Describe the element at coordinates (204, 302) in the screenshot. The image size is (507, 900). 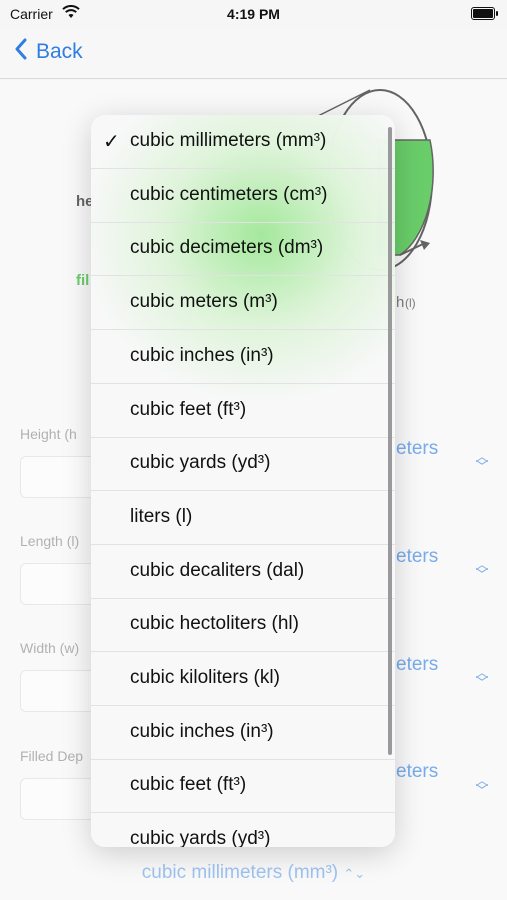
I see `menu-item-label: cubic meters (m³)` at that location.